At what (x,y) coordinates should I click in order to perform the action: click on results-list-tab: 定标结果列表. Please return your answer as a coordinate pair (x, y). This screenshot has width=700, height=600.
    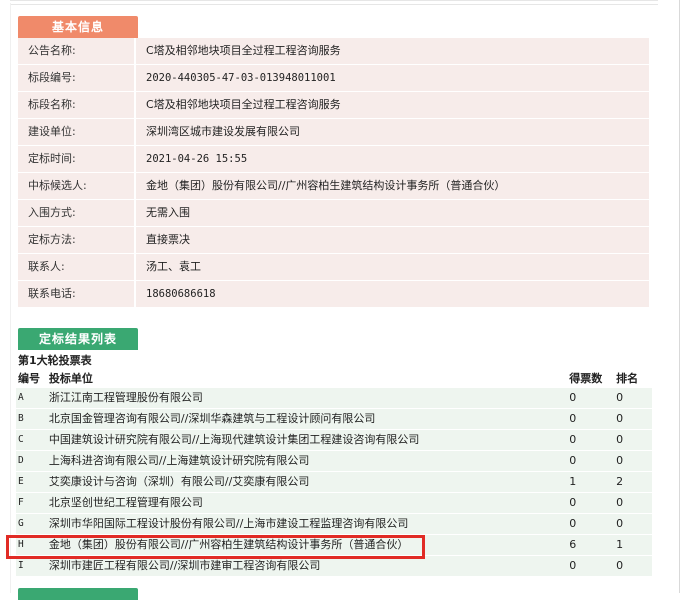
    Looking at the image, I should click on (78, 339).